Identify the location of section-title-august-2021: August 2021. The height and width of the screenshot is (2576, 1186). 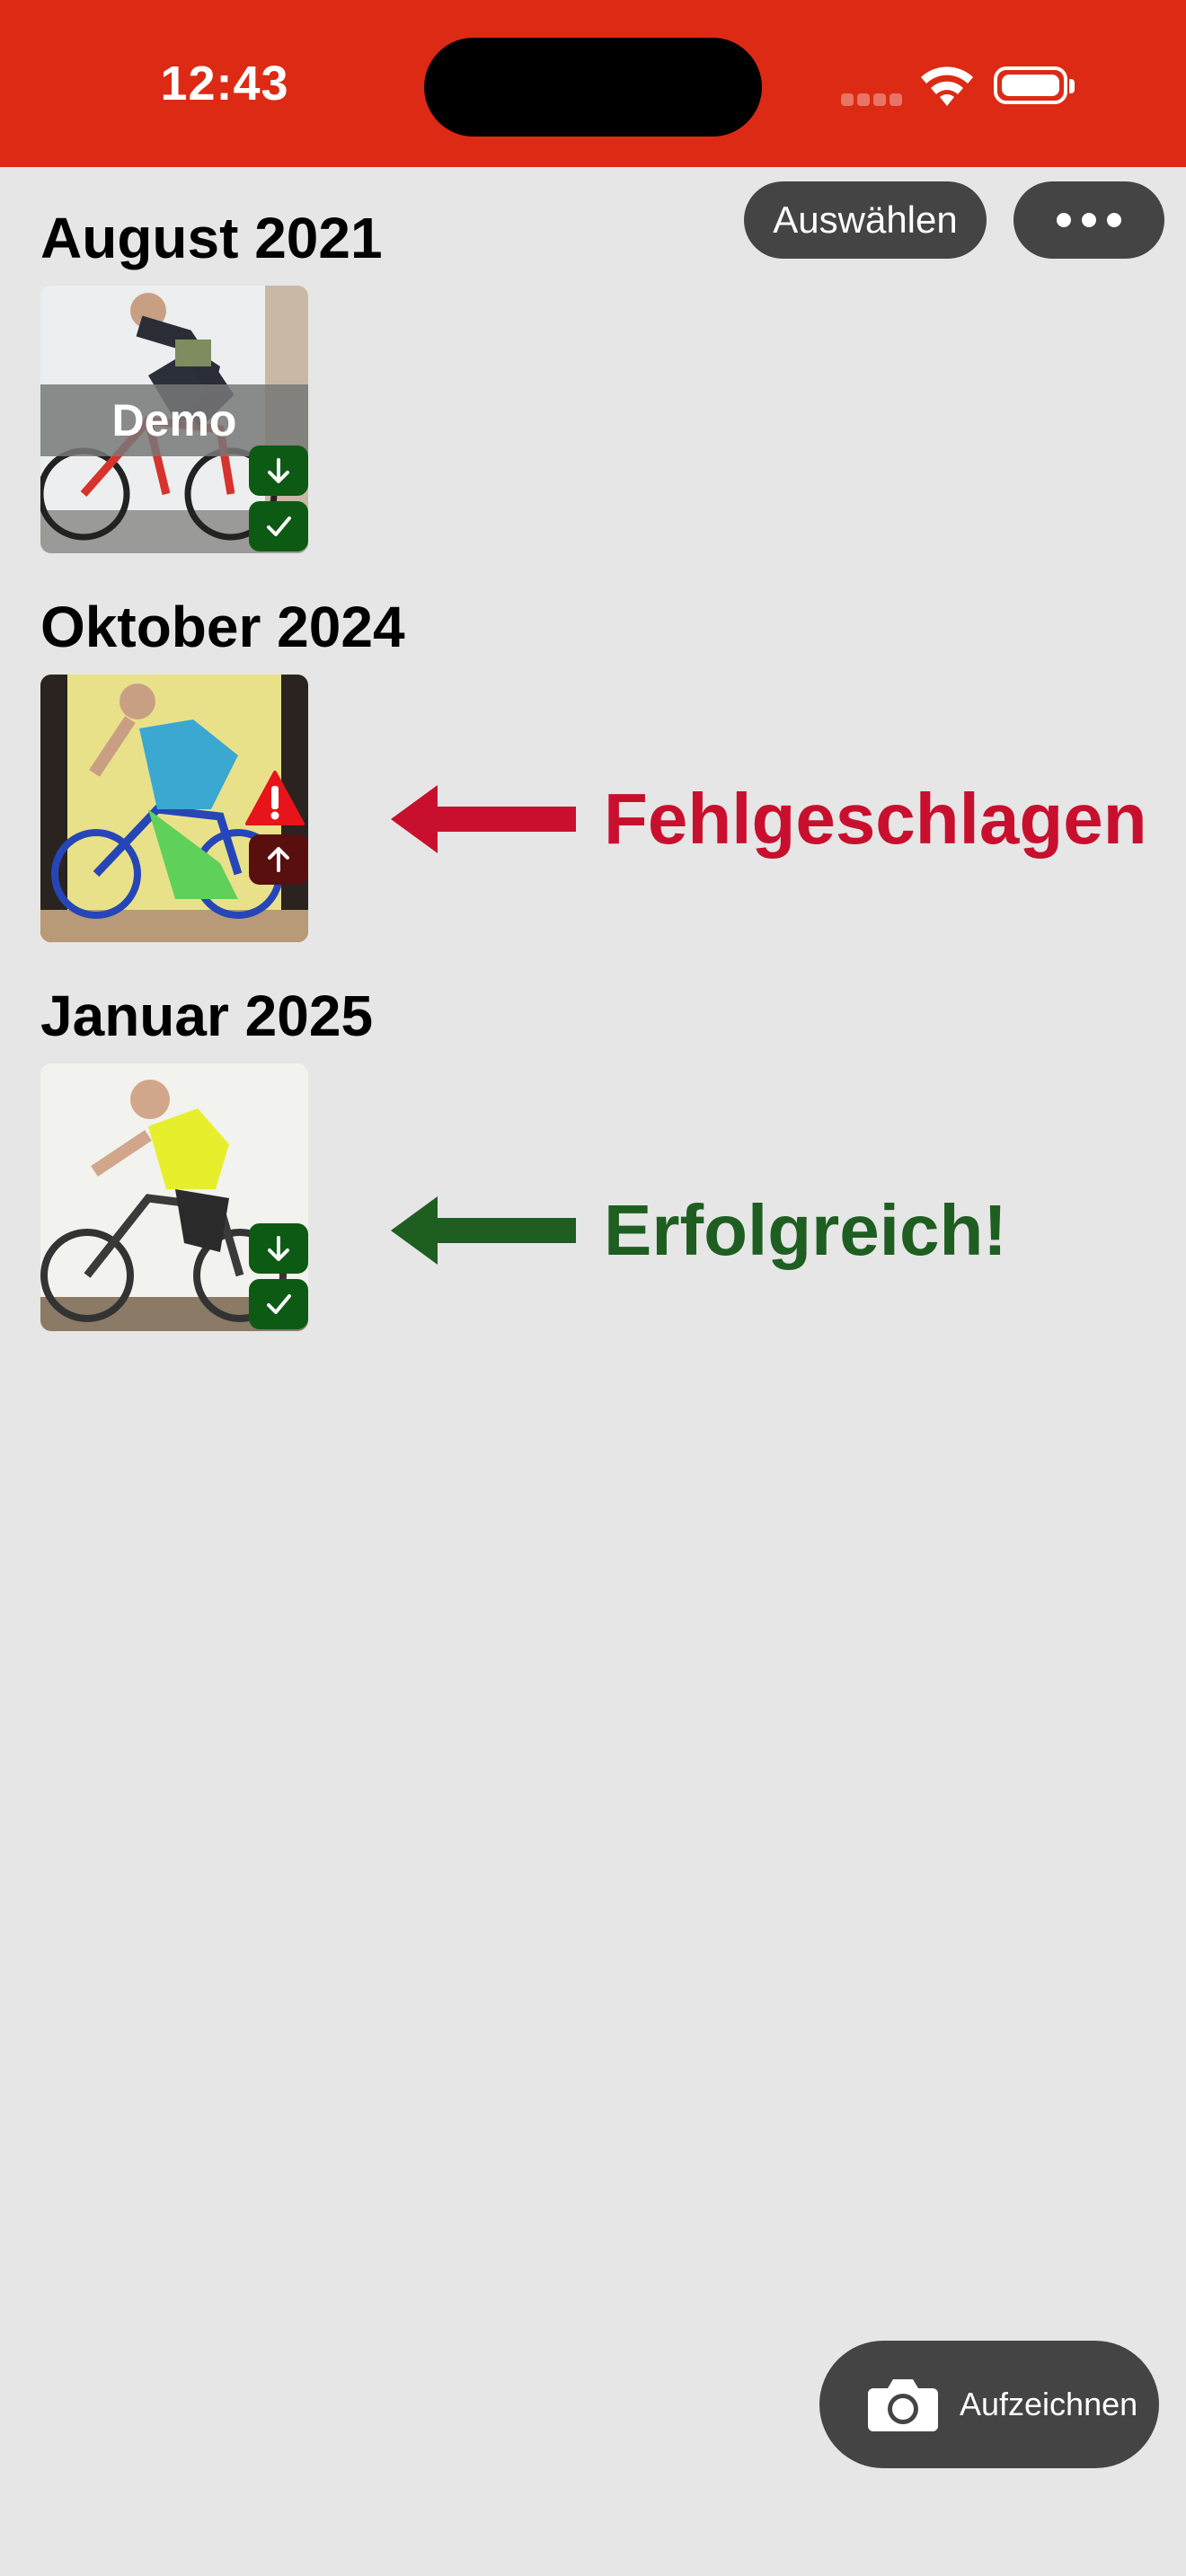
(211, 238).